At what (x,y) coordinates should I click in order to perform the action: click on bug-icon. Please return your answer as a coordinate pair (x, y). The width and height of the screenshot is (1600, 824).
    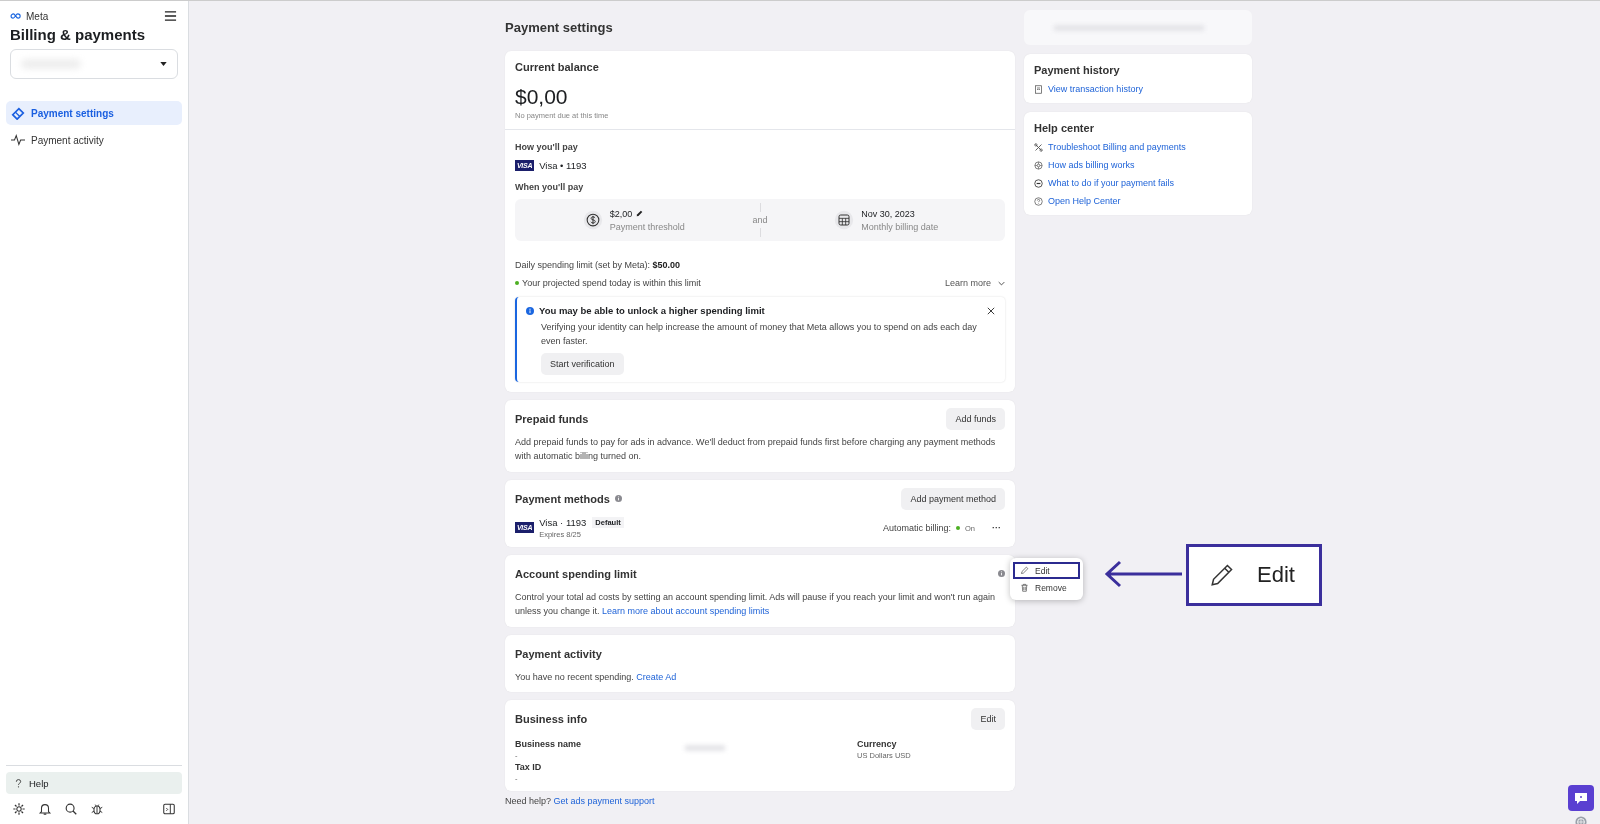
    Looking at the image, I should click on (97, 809).